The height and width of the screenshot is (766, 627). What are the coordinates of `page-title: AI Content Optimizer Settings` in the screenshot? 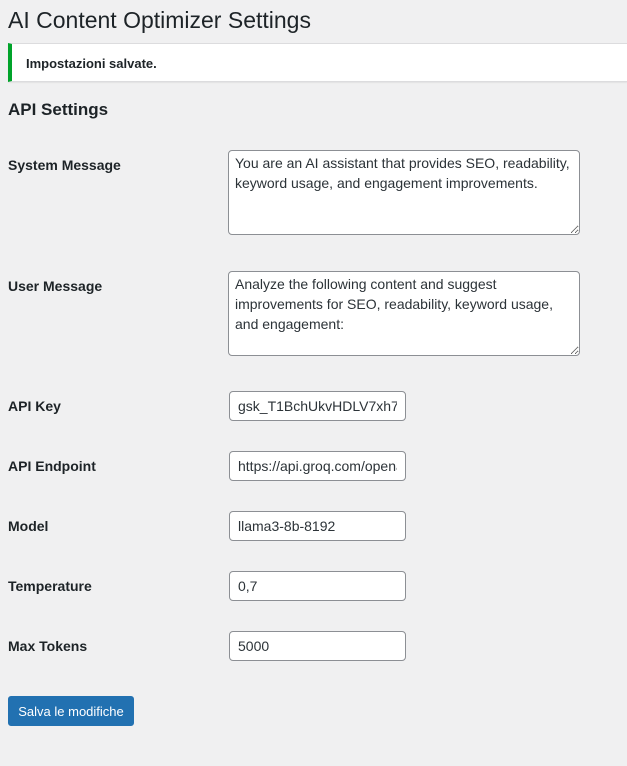 It's located at (159, 20).